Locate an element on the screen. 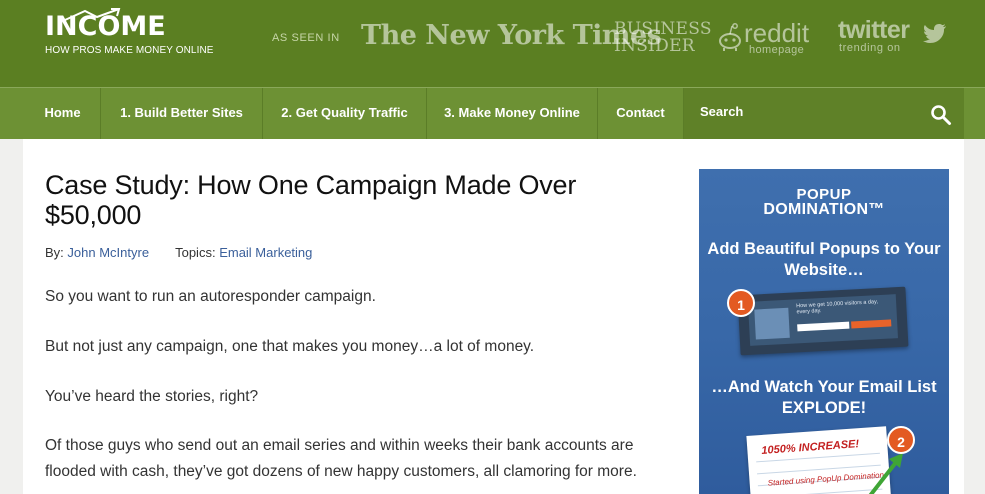 This screenshot has height=494, width=985. search-box is located at coordinates (824, 113).